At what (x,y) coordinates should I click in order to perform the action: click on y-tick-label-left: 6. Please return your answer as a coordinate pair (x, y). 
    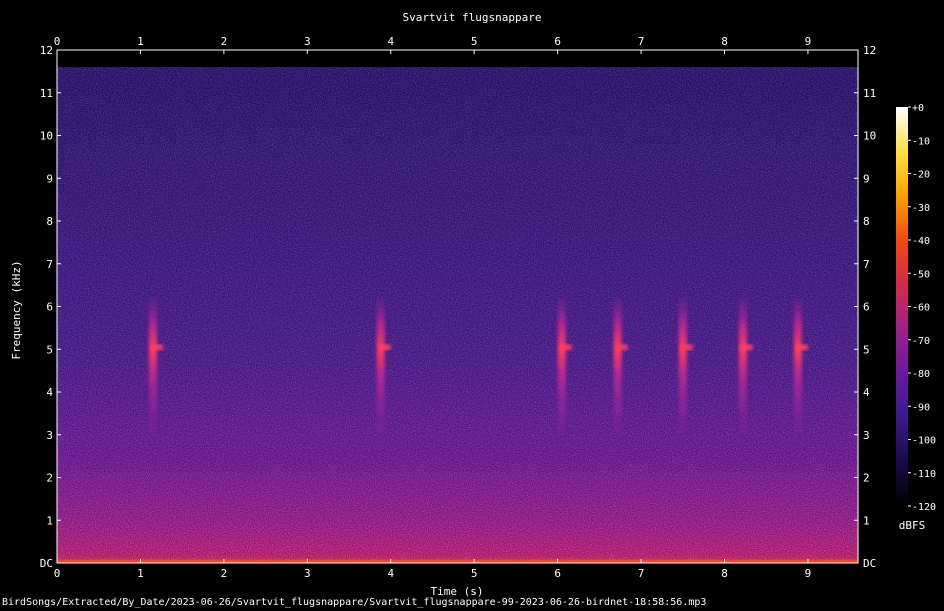
    Looking at the image, I should click on (49, 307).